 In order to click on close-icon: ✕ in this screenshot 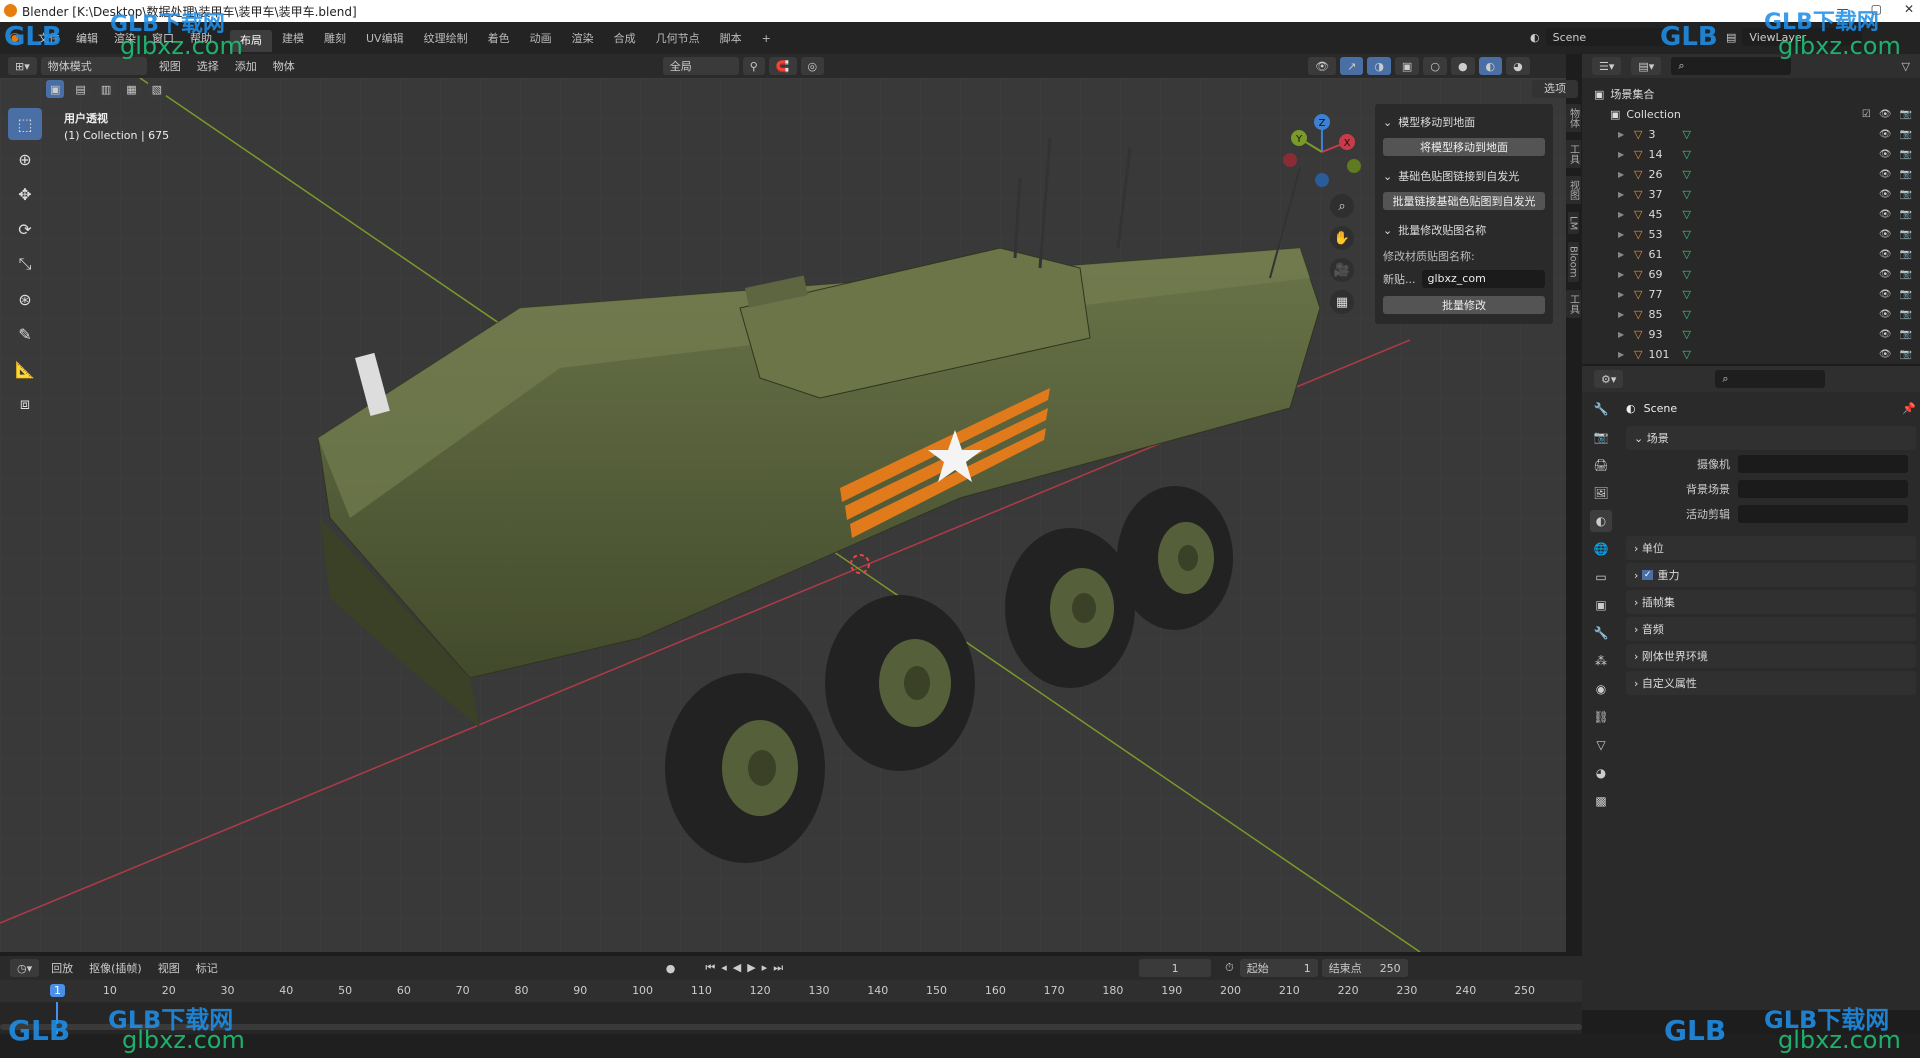, I will do `click(1909, 9)`.